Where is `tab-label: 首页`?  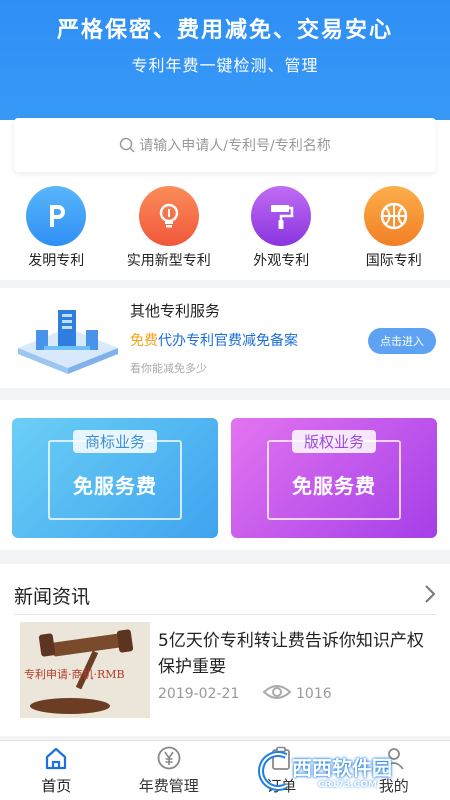 tab-label: 首页 is located at coordinates (56, 786).